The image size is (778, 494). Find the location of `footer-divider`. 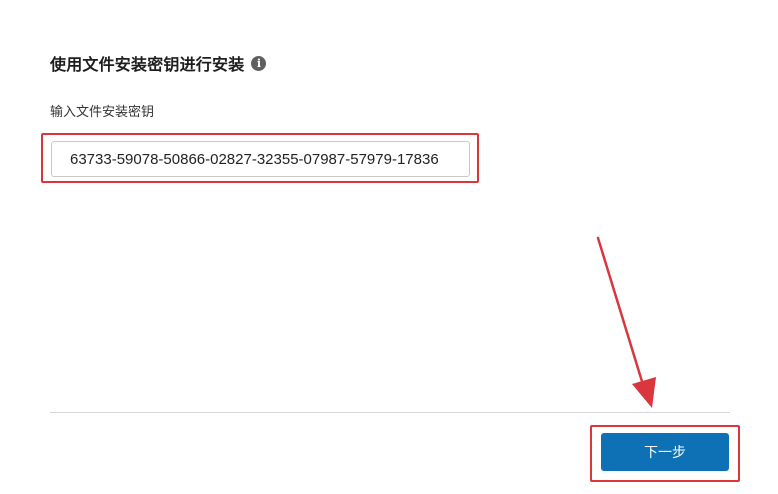

footer-divider is located at coordinates (390, 412).